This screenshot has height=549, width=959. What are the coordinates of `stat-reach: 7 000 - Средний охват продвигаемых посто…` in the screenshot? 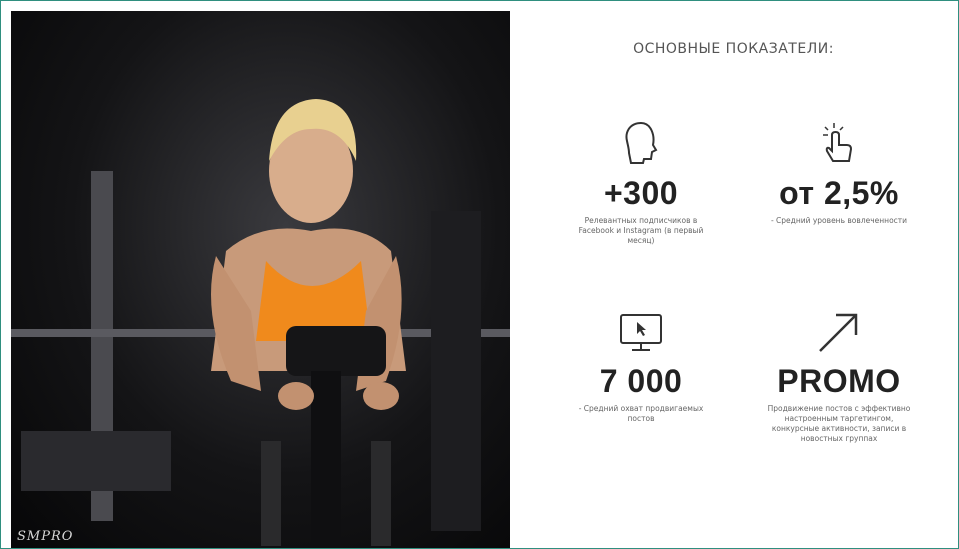 It's located at (641, 365).